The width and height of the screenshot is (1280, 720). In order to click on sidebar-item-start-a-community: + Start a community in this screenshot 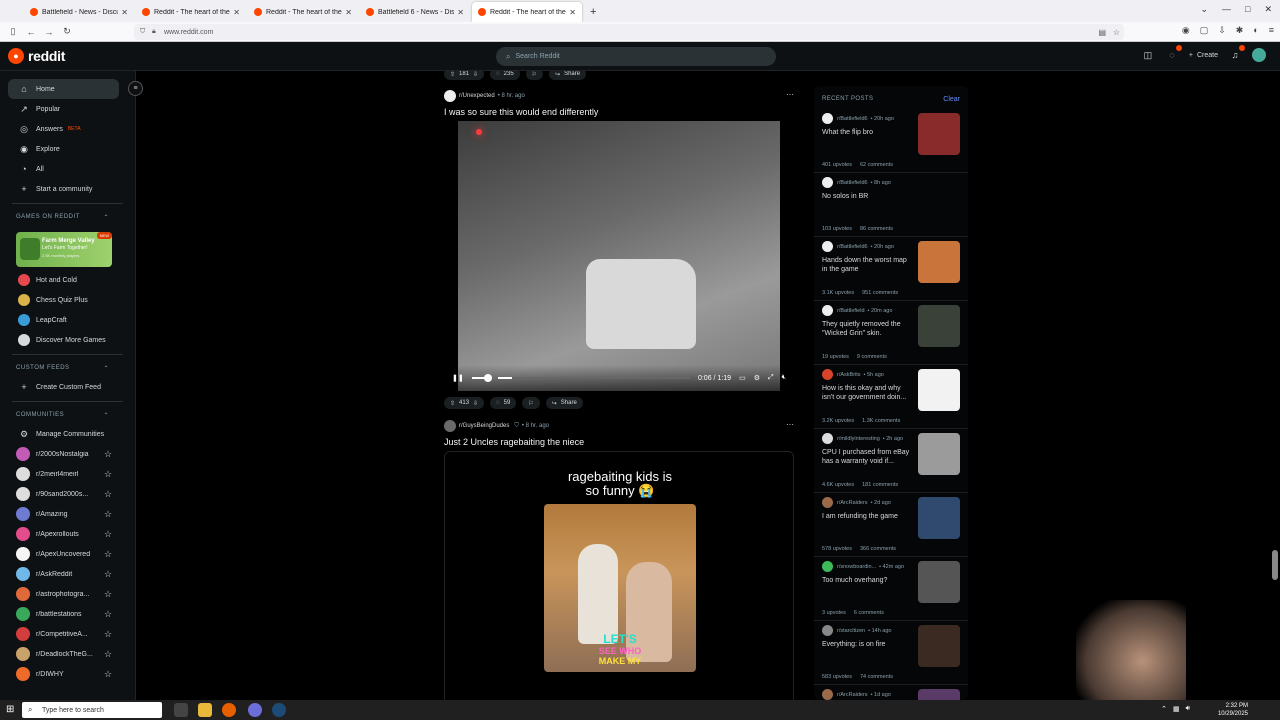, I will do `click(67, 189)`.